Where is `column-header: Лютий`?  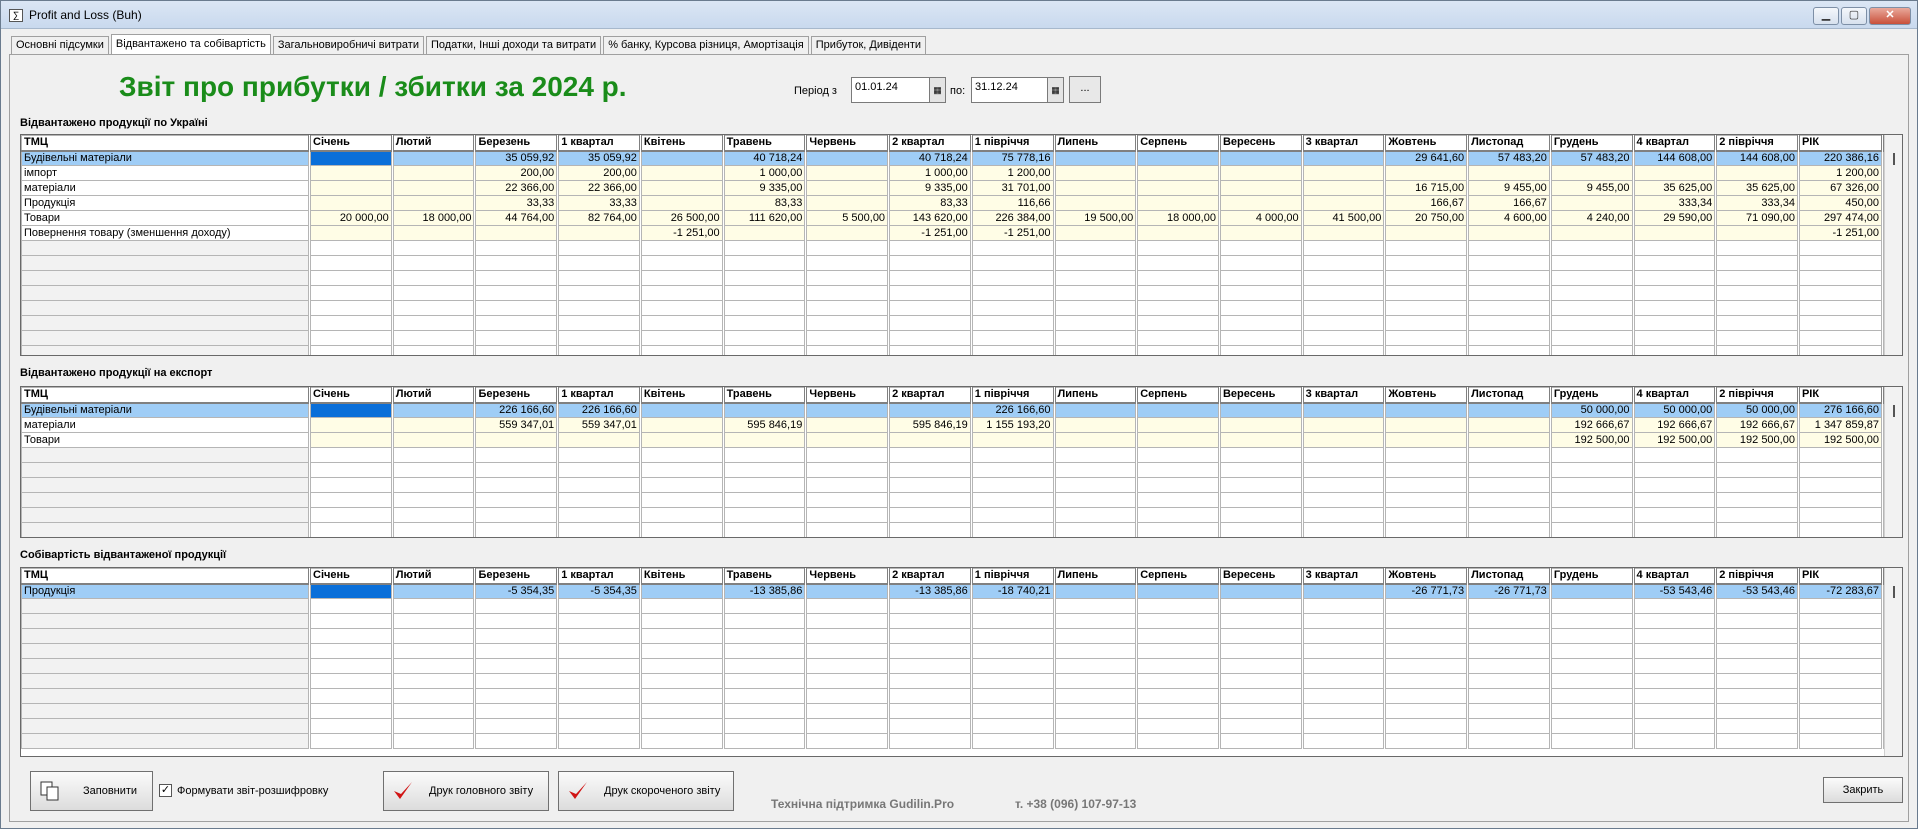 column-header: Лютий is located at coordinates (434, 395).